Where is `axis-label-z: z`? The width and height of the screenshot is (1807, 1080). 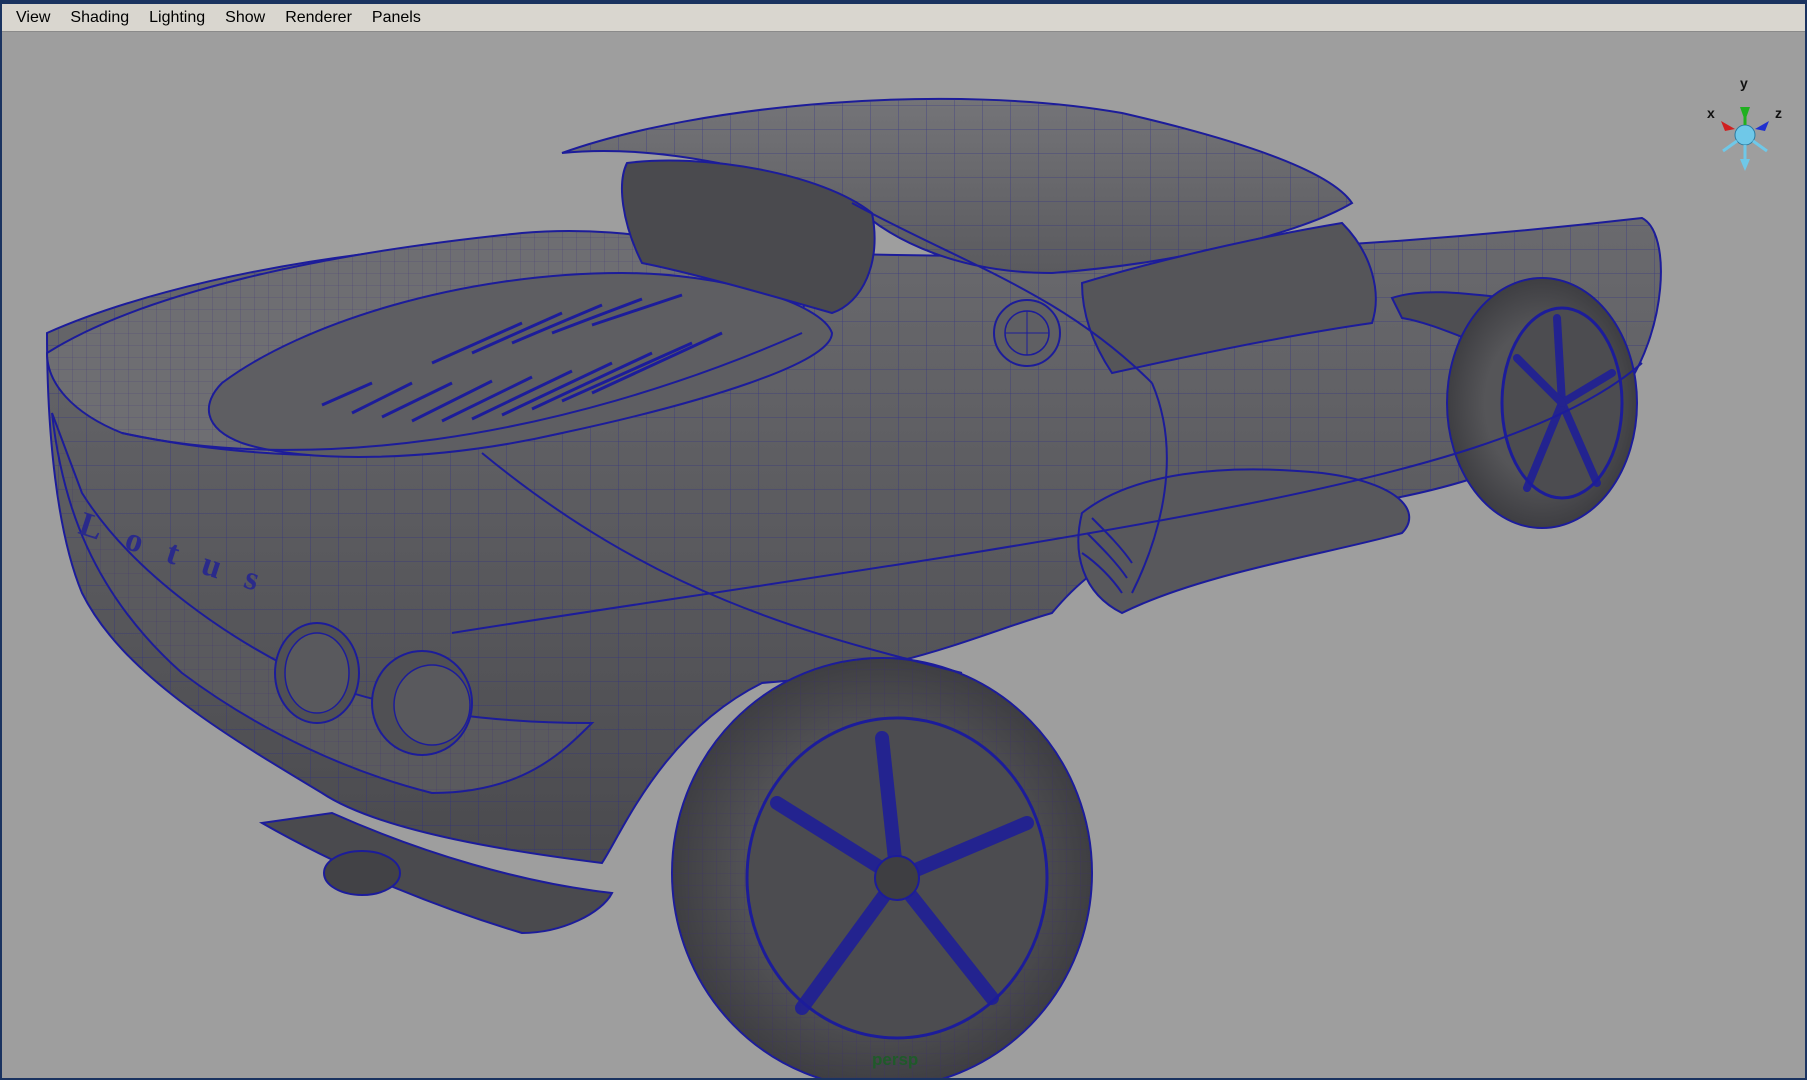
axis-label-z: z is located at coordinates (1778, 113).